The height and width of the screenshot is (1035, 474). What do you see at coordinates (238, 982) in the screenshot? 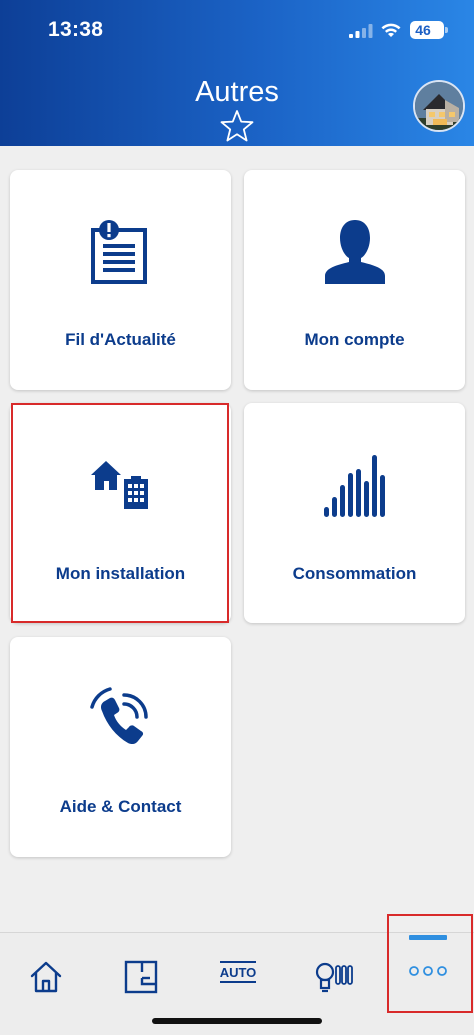
I see `auto-underline` at bounding box center [238, 982].